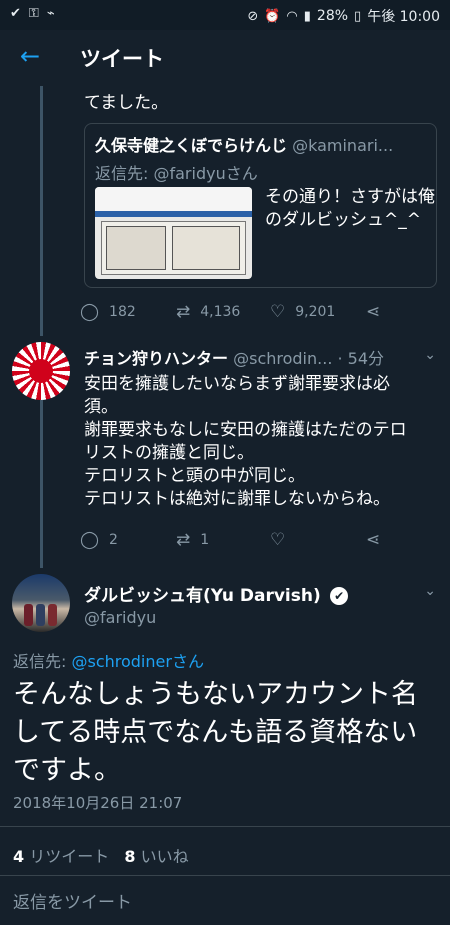 Image resolution: width=450 pixels, height=925 pixels. What do you see at coordinates (361, 358) in the screenshot?
I see `tweet-age: · 54分` at bounding box center [361, 358].